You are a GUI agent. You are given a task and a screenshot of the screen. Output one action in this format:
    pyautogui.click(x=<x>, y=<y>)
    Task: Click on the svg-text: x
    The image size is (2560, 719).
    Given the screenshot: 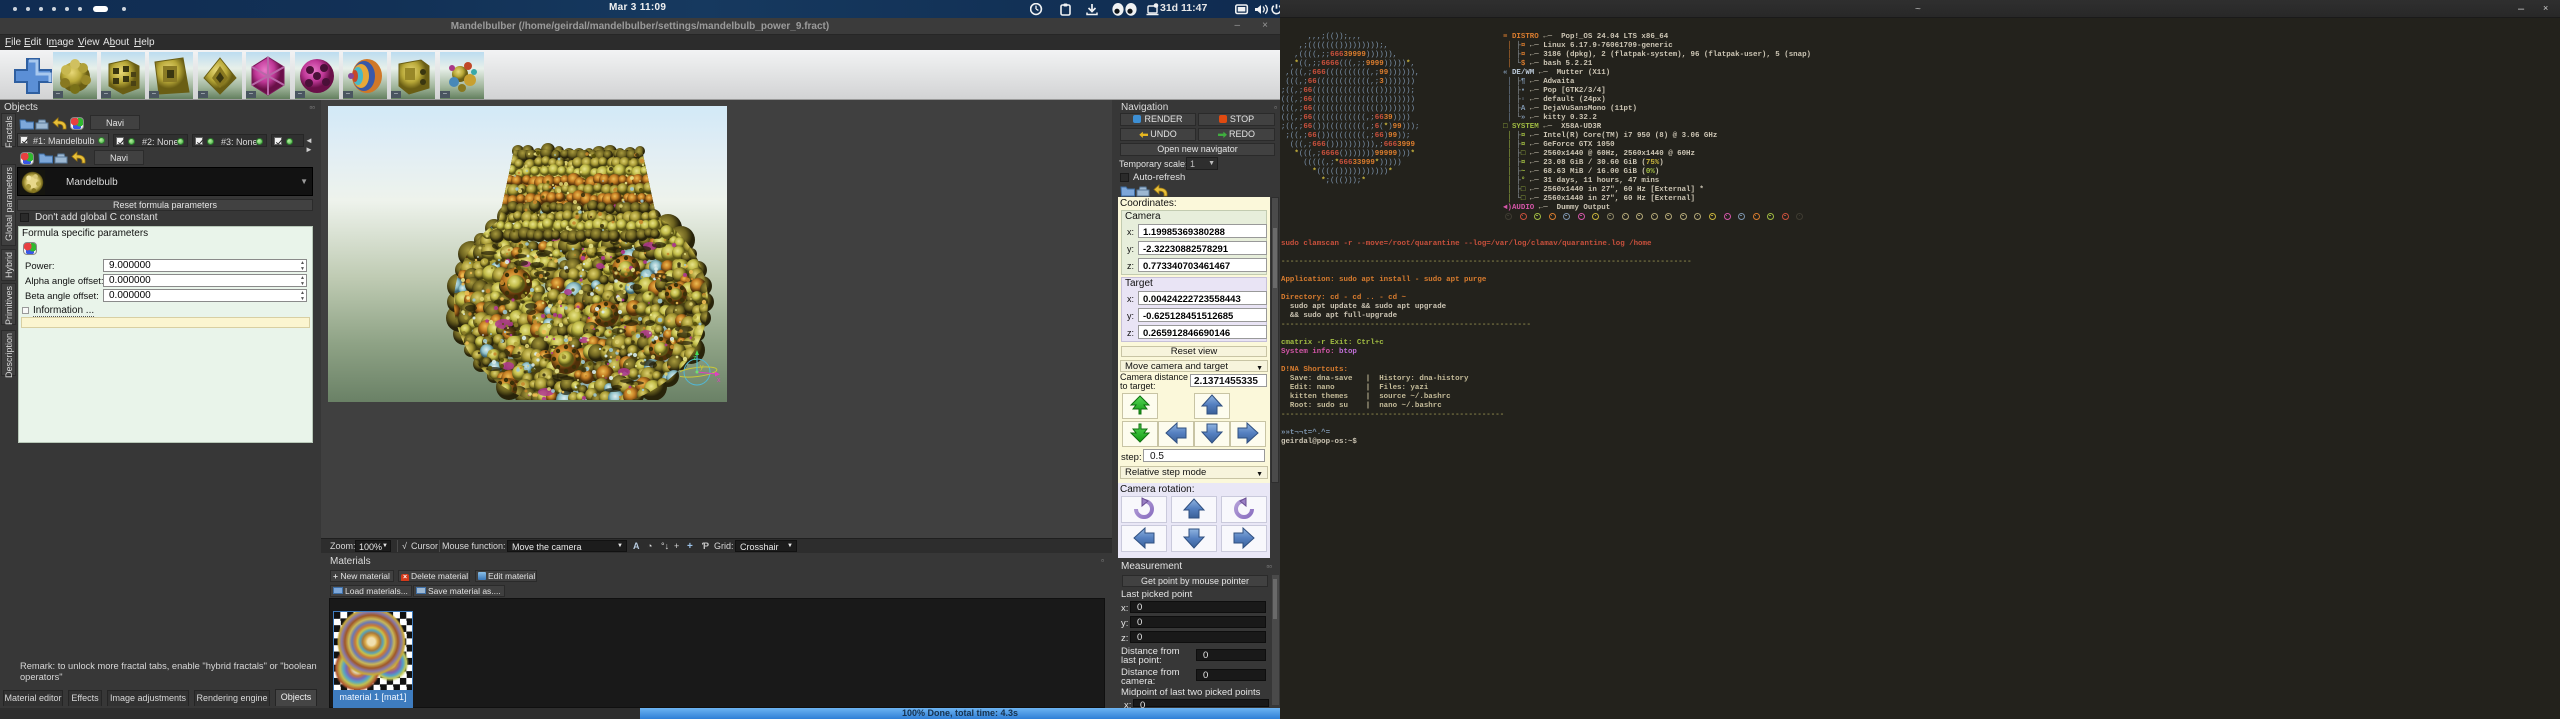 What is the action you would take?
    pyautogui.click(x=719, y=380)
    